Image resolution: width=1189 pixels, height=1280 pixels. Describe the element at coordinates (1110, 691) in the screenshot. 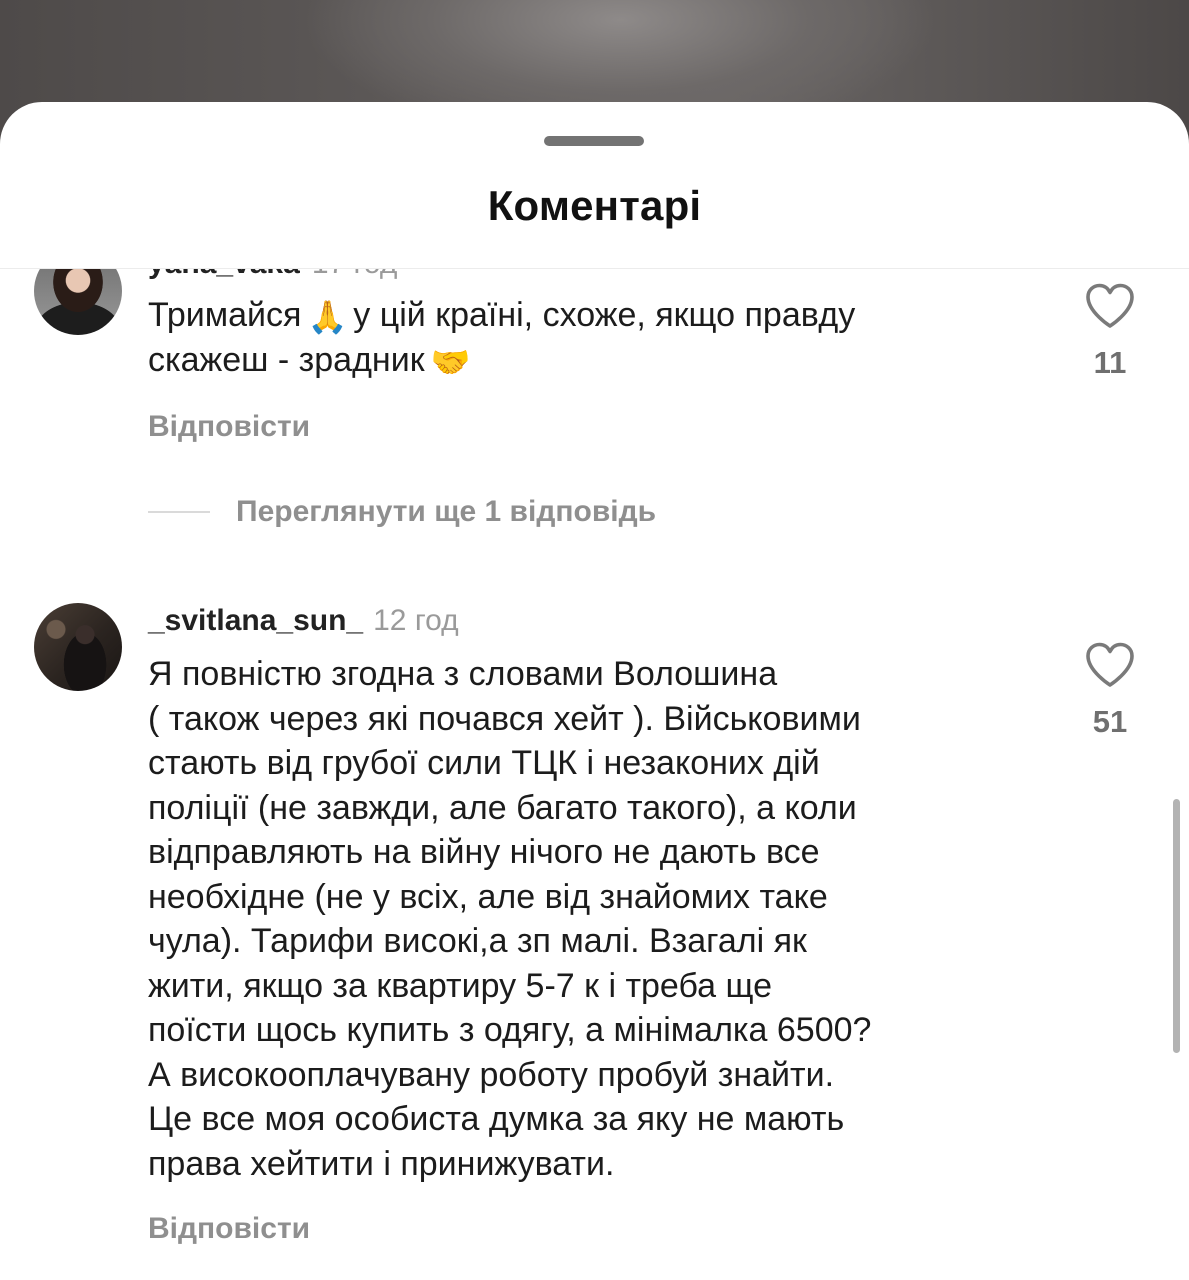

I see `like-control: 51` at that location.